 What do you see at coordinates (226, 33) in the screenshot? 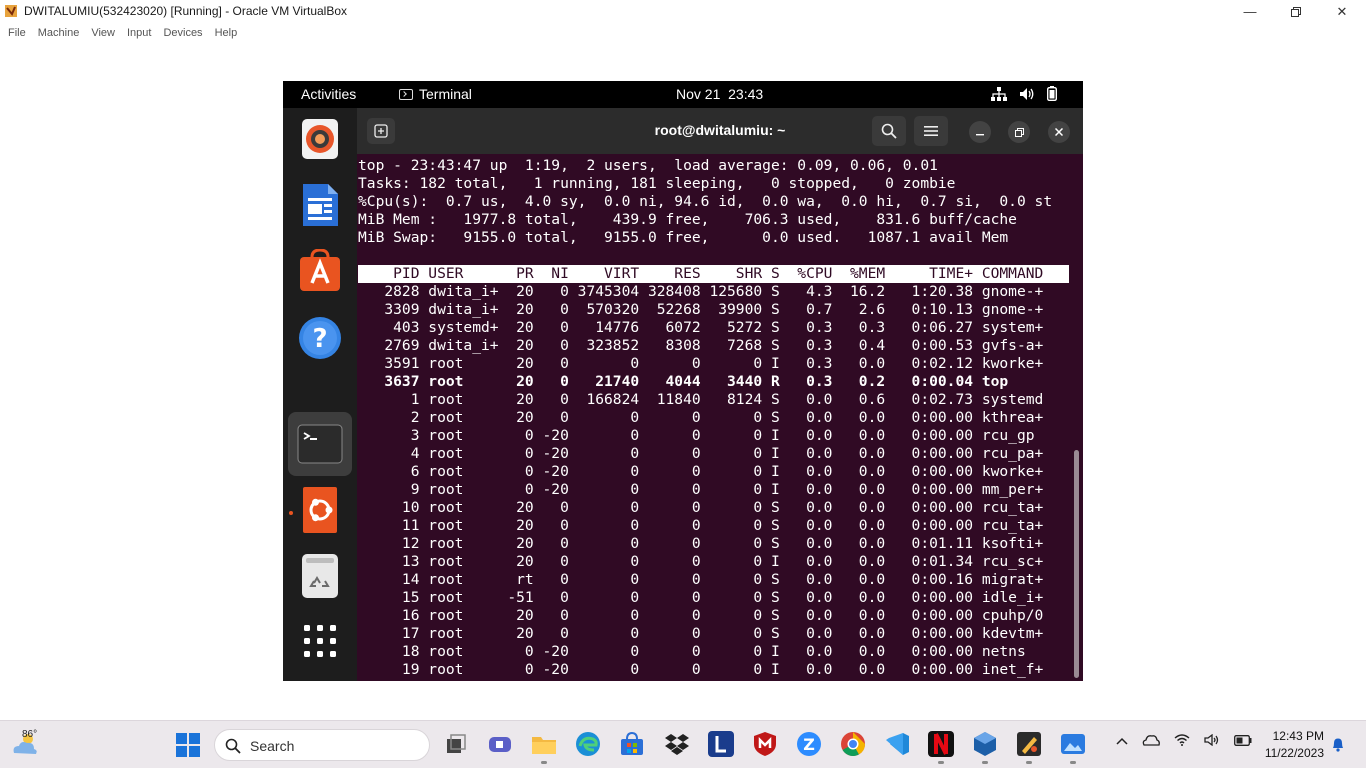
I see `menu-help: Help` at bounding box center [226, 33].